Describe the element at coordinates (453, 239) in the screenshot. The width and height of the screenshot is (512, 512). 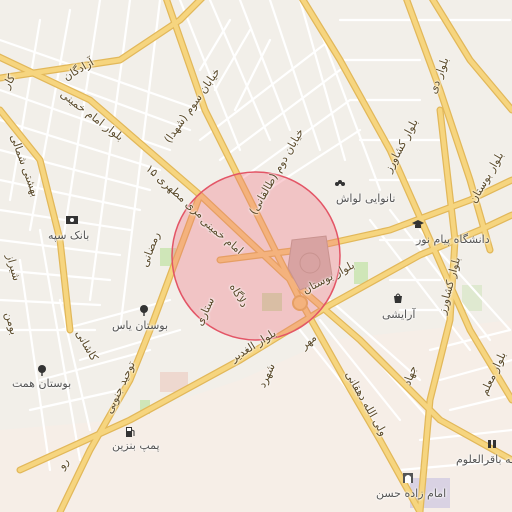
I see `poi-label-university: دانشگاه پیام نور` at that location.